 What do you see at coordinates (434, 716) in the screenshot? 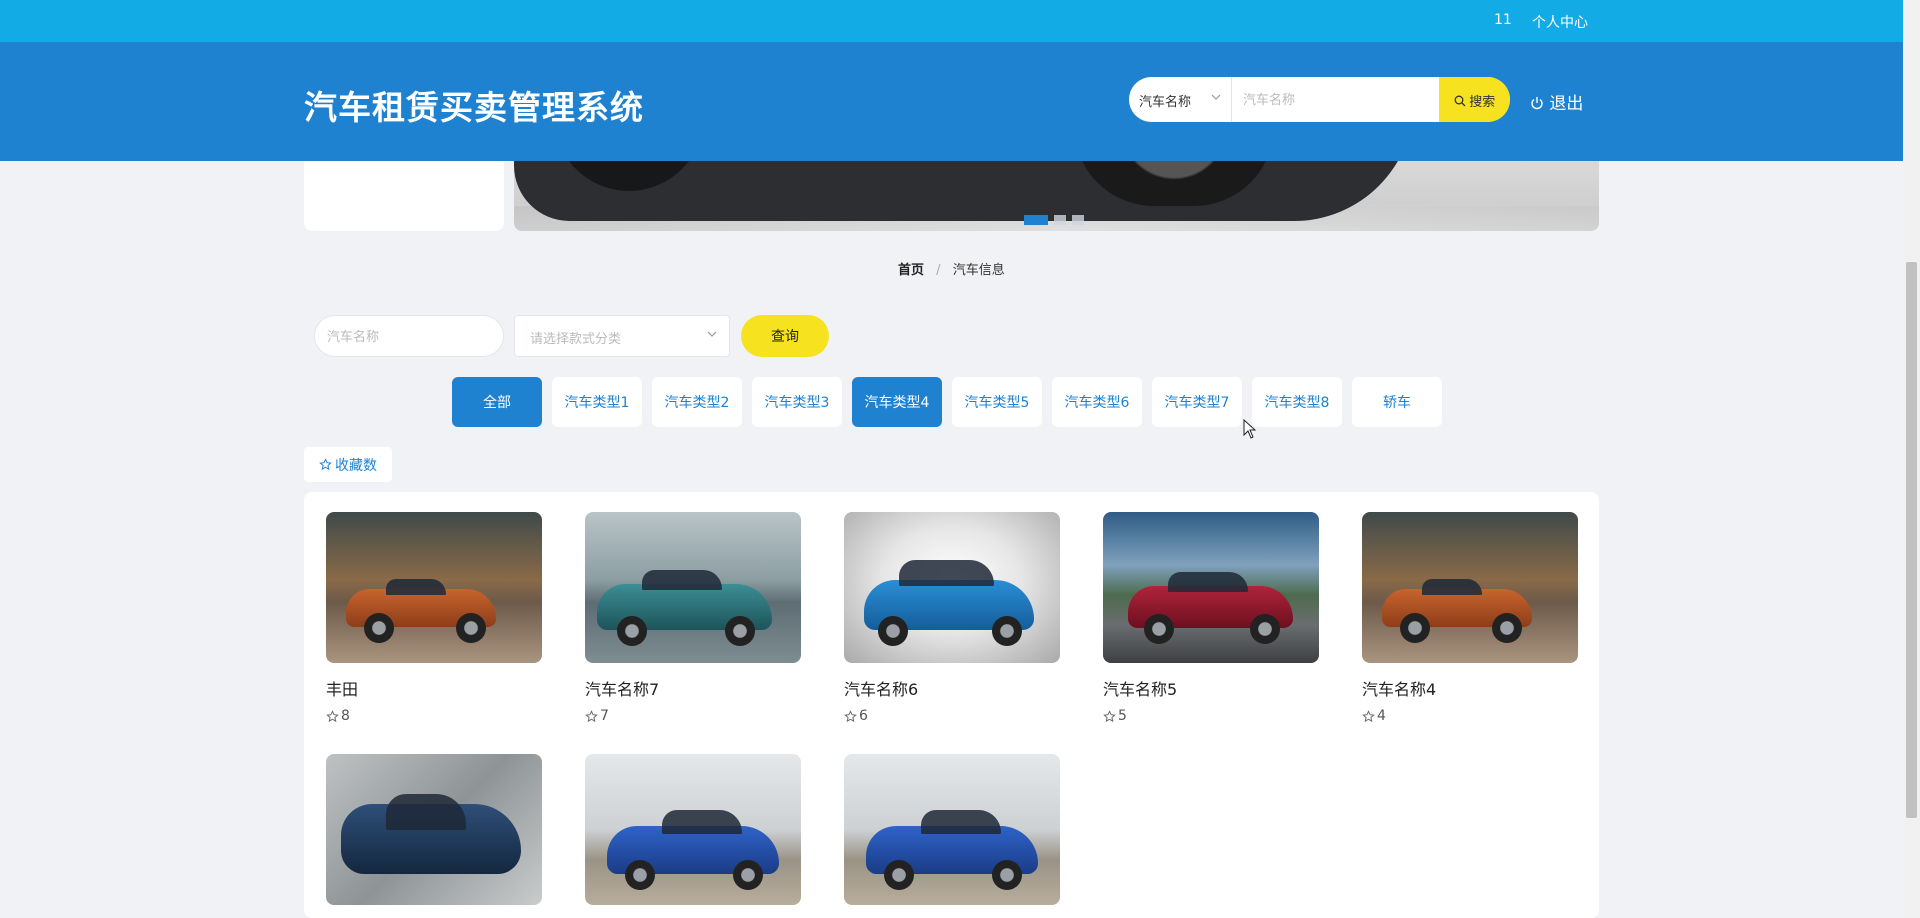
I see `product-favorites: 8` at bounding box center [434, 716].